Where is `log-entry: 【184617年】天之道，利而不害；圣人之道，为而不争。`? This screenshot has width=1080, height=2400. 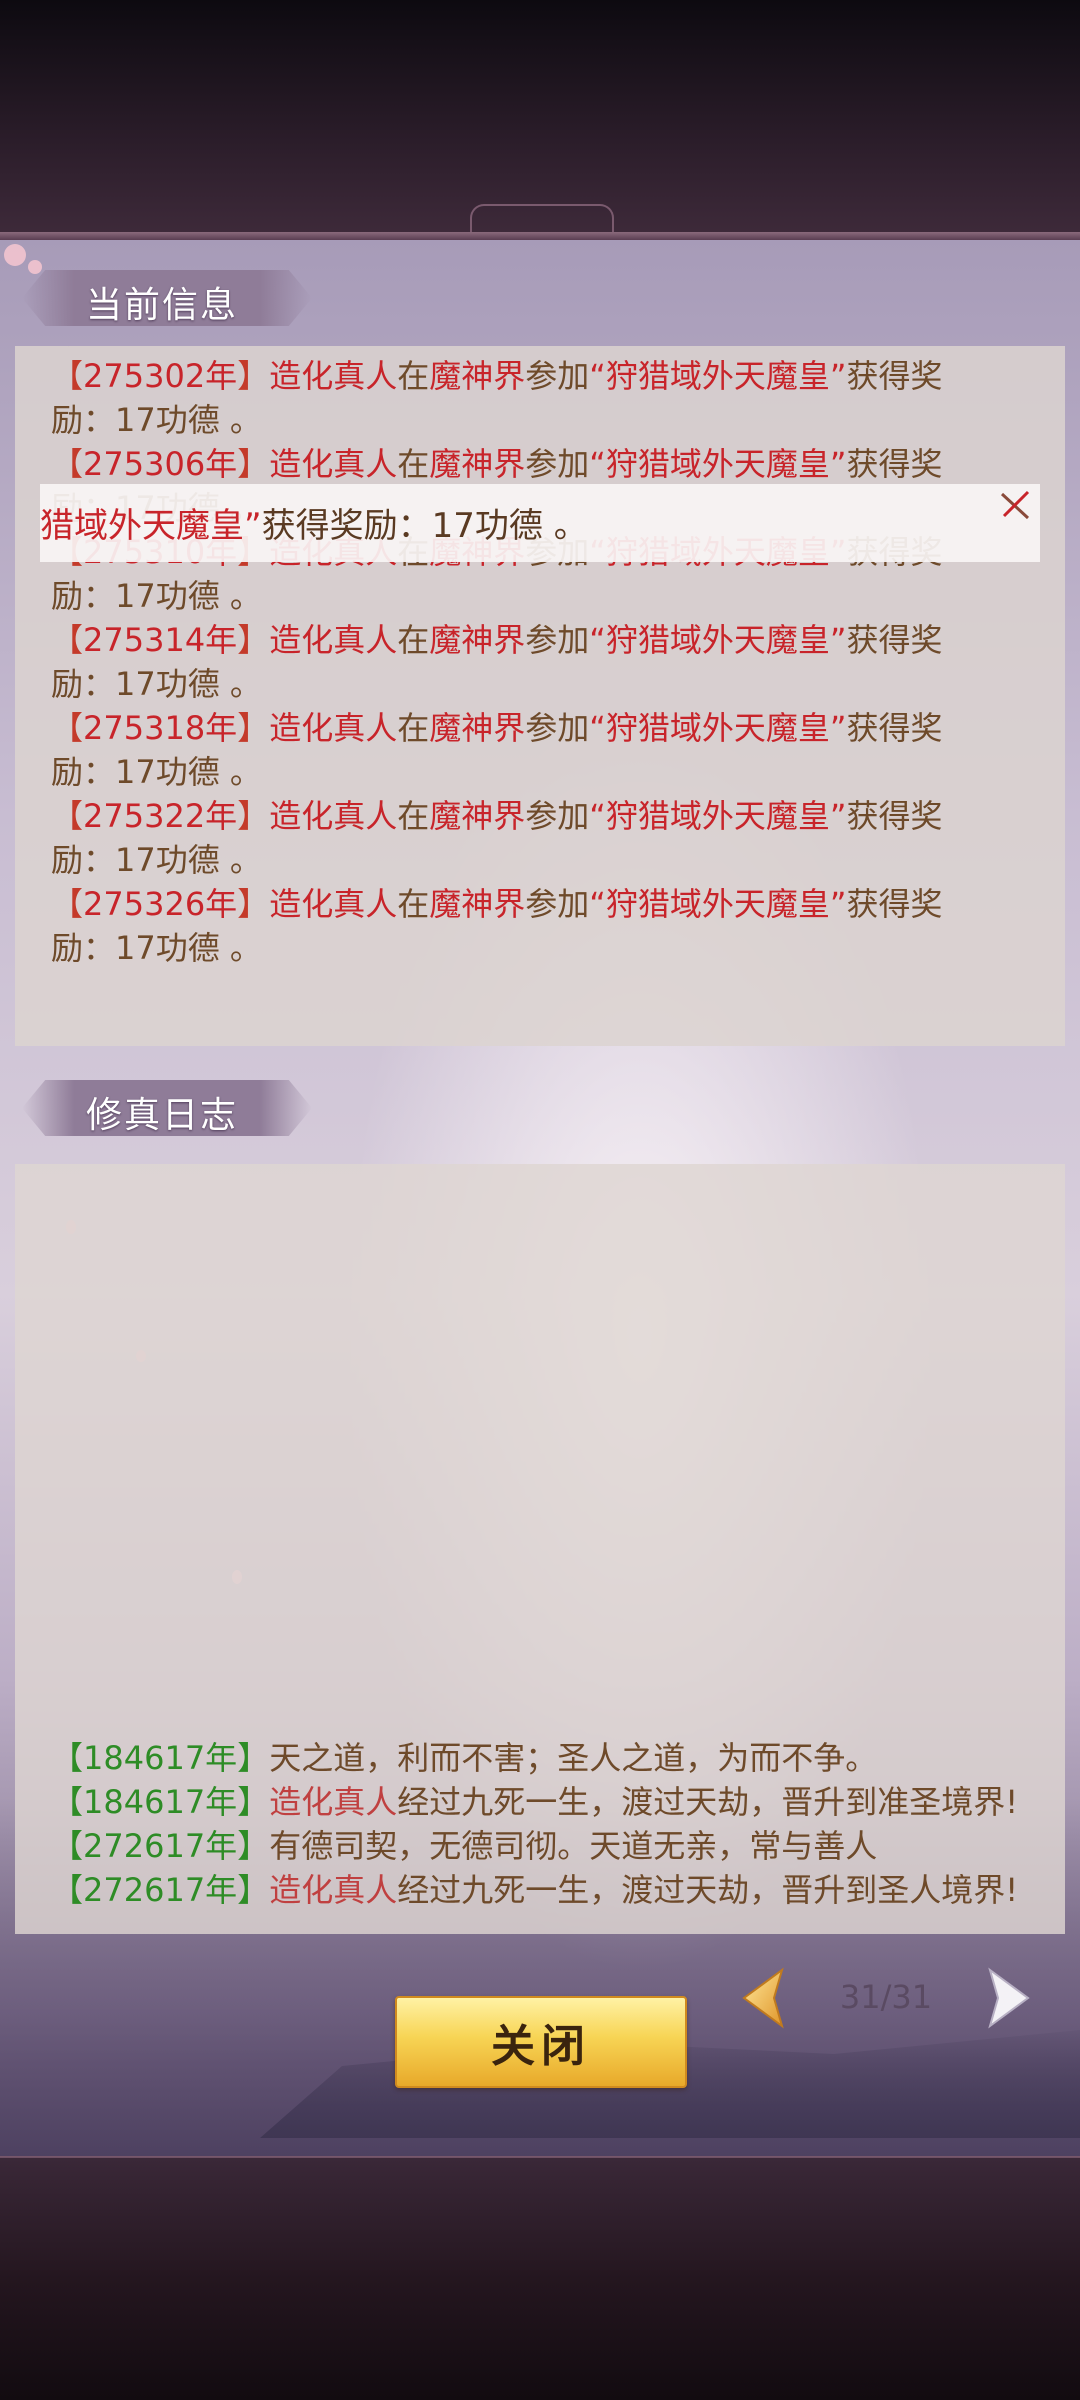
log-entry: 【184617年】天之道，利而不害；圣人之道，为而不争。 is located at coordinates (540, 1758).